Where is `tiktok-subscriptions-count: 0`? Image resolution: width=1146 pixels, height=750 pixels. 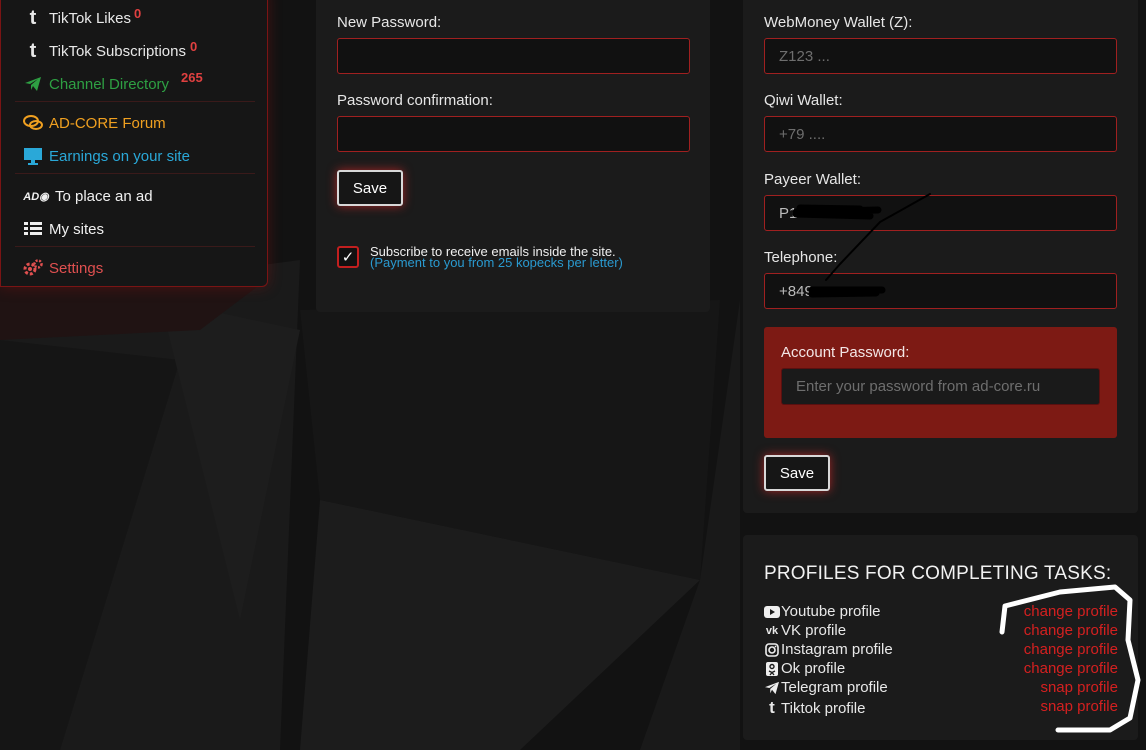
tiktok-subscriptions-count: 0 is located at coordinates (194, 46).